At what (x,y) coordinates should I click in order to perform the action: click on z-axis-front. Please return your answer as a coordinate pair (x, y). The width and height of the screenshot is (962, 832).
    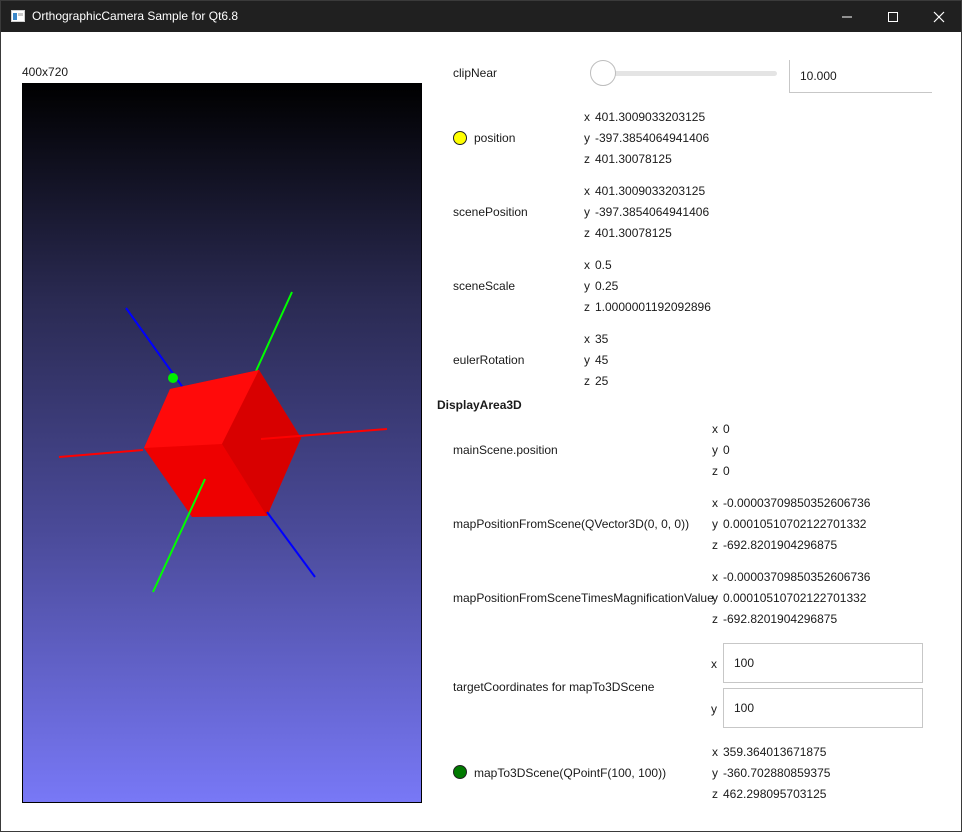
    Looking at the image, I should click on (291, 544).